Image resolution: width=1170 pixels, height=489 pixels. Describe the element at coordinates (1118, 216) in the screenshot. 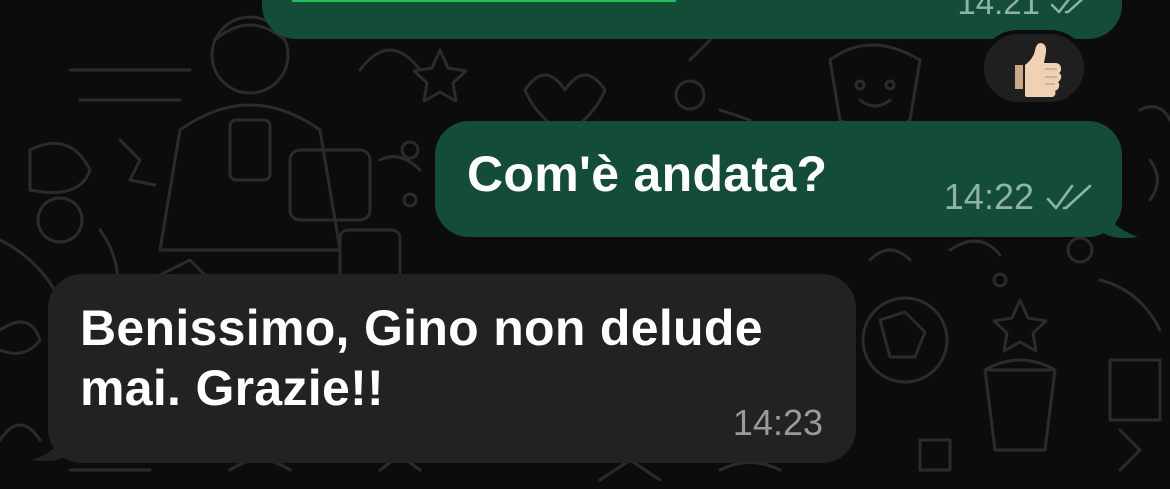

I see `bubble-tail-outgoing` at that location.